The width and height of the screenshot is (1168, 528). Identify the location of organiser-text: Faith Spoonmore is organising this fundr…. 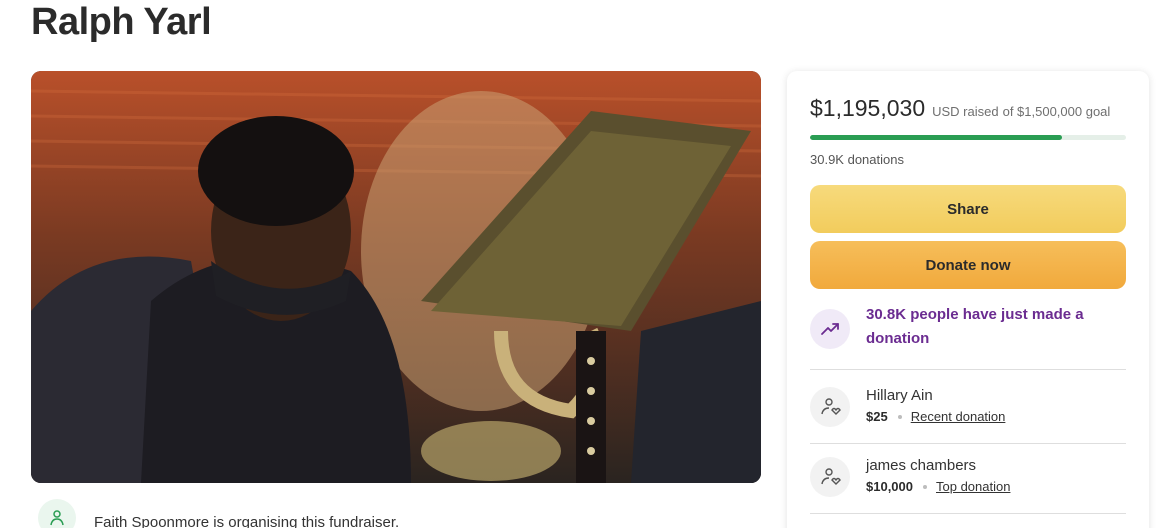
(247, 520).